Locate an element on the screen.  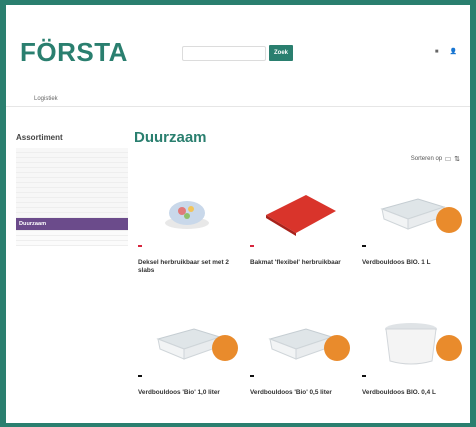
sort-row: Sorteren op ⇅ is located at coordinates (435, 159).